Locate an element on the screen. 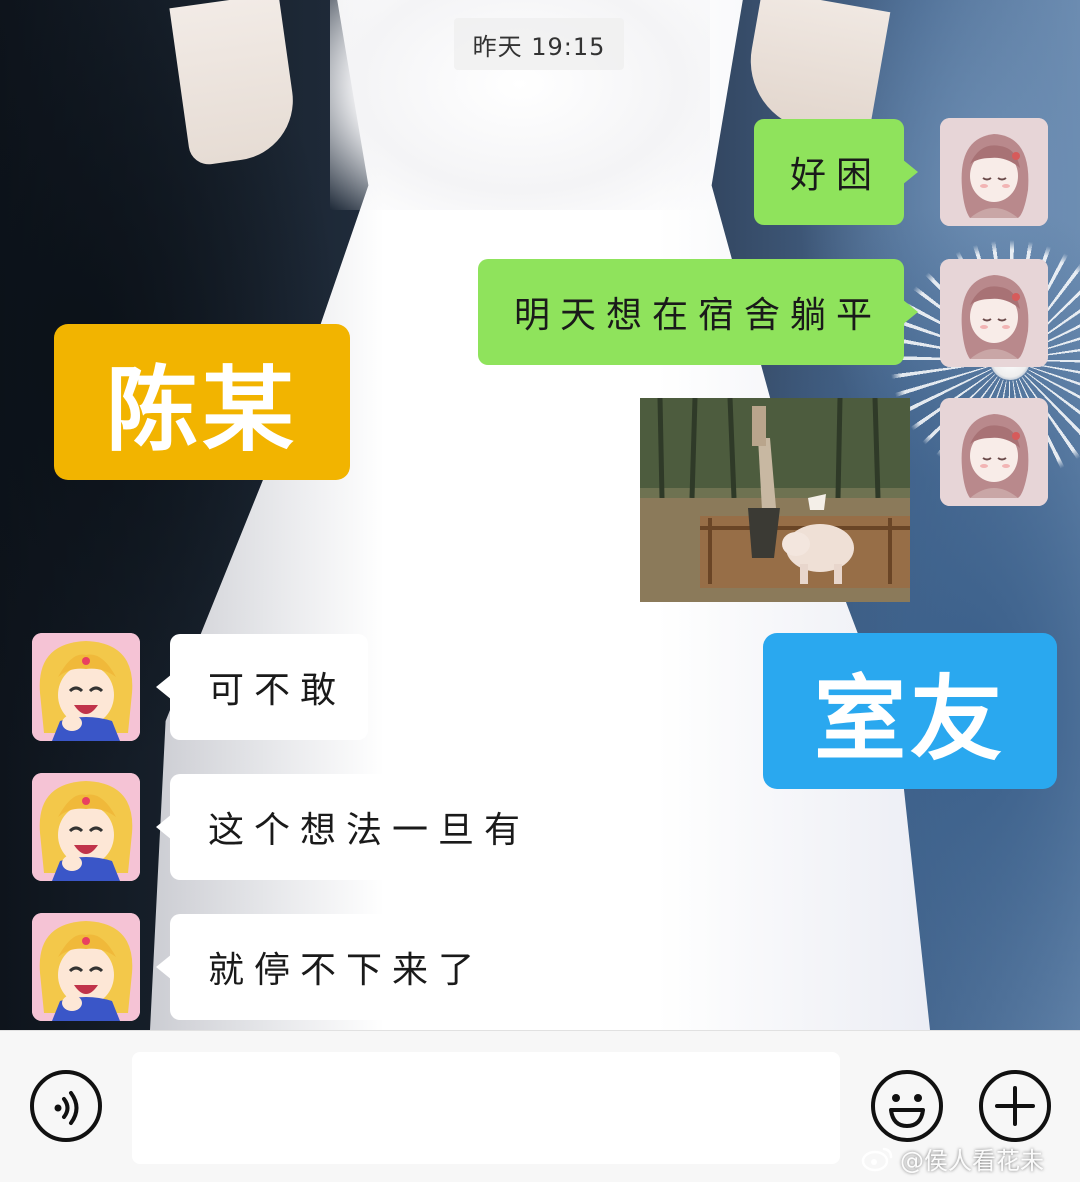 This screenshot has width=1080, height=1182. pig-photo-image is located at coordinates (775, 500).